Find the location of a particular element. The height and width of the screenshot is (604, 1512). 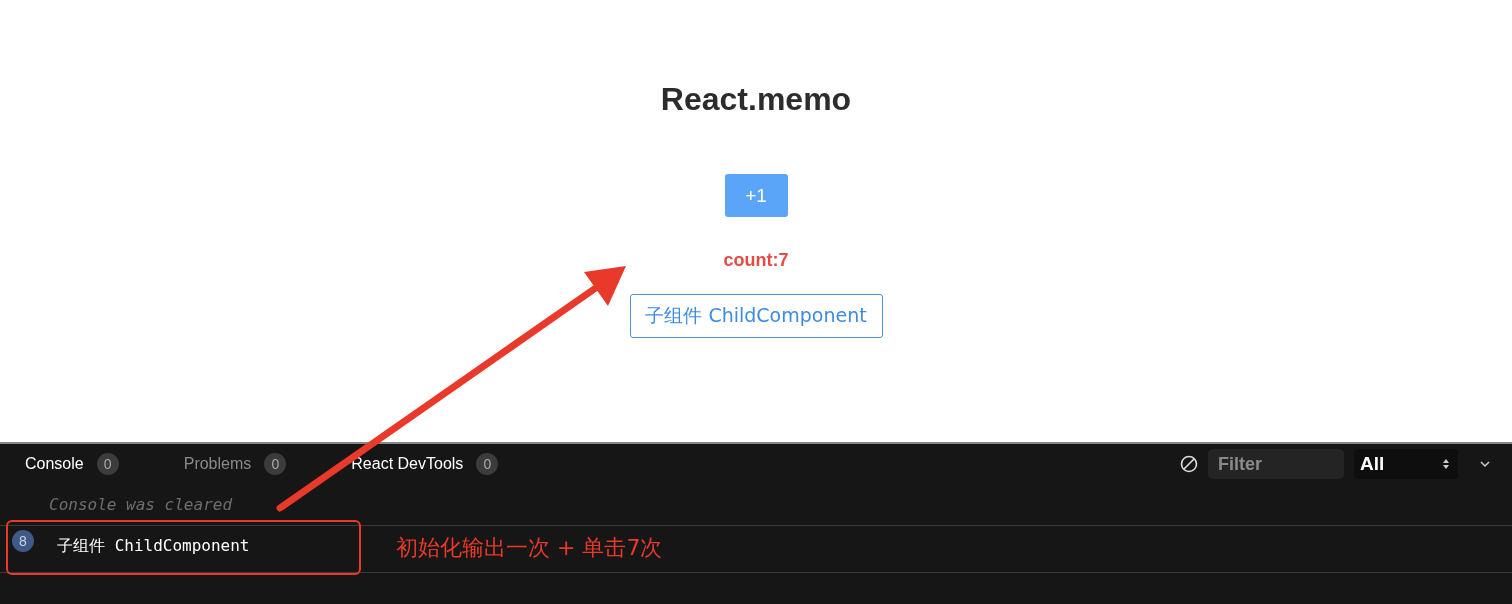

filter-field: Filter is located at coordinates (1276, 464).